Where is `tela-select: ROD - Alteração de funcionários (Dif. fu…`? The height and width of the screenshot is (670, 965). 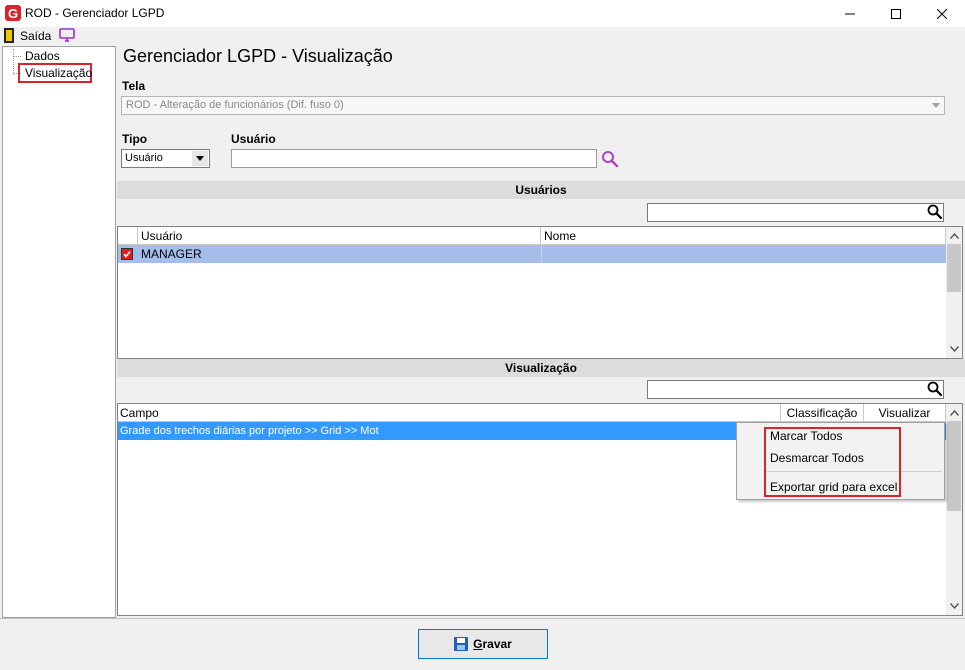 tela-select: ROD - Alteração de funcionários (Dif. fu… is located at coordinates (533, 105).